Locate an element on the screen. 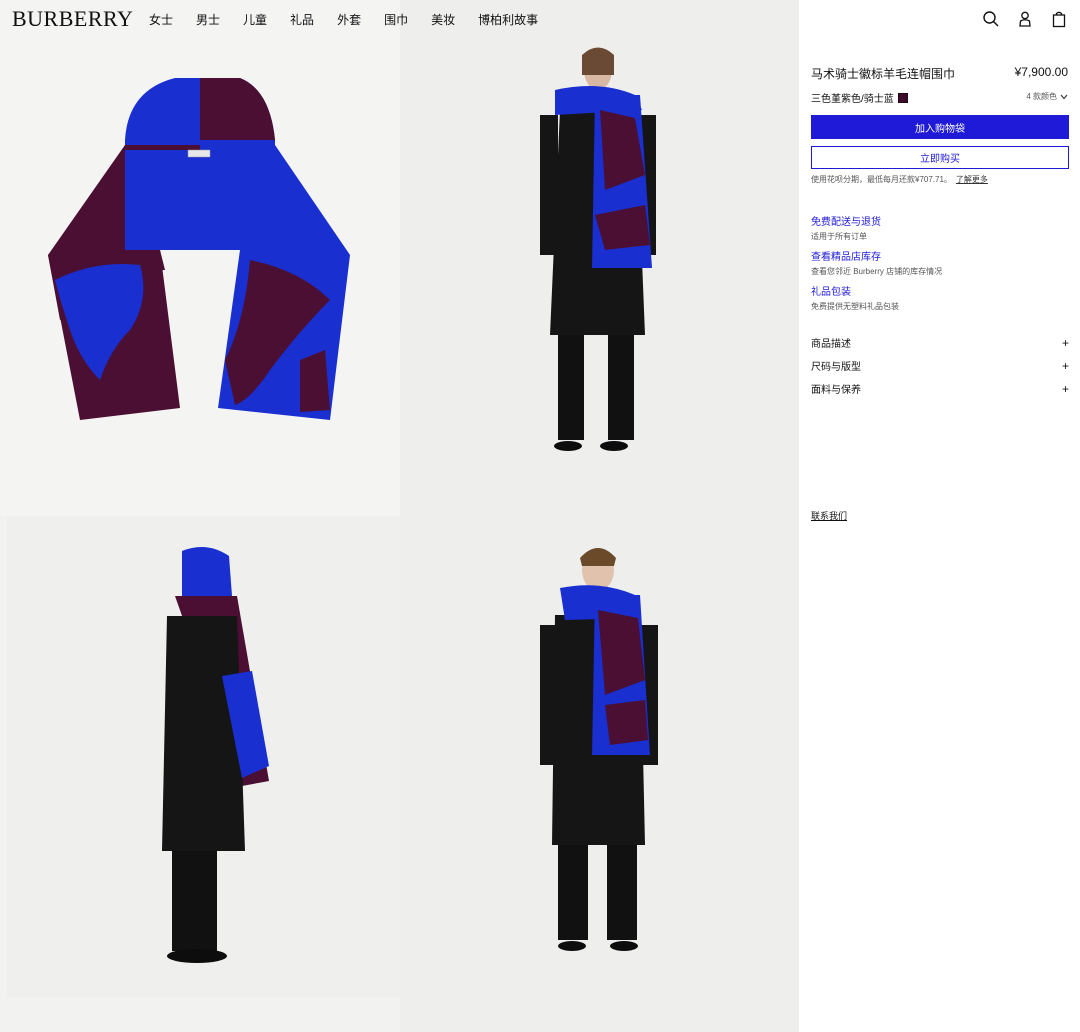 The width and height of the screenshot is (1080, 1032). brand-logo: BURBERRY is located at coordinates (72, 19).